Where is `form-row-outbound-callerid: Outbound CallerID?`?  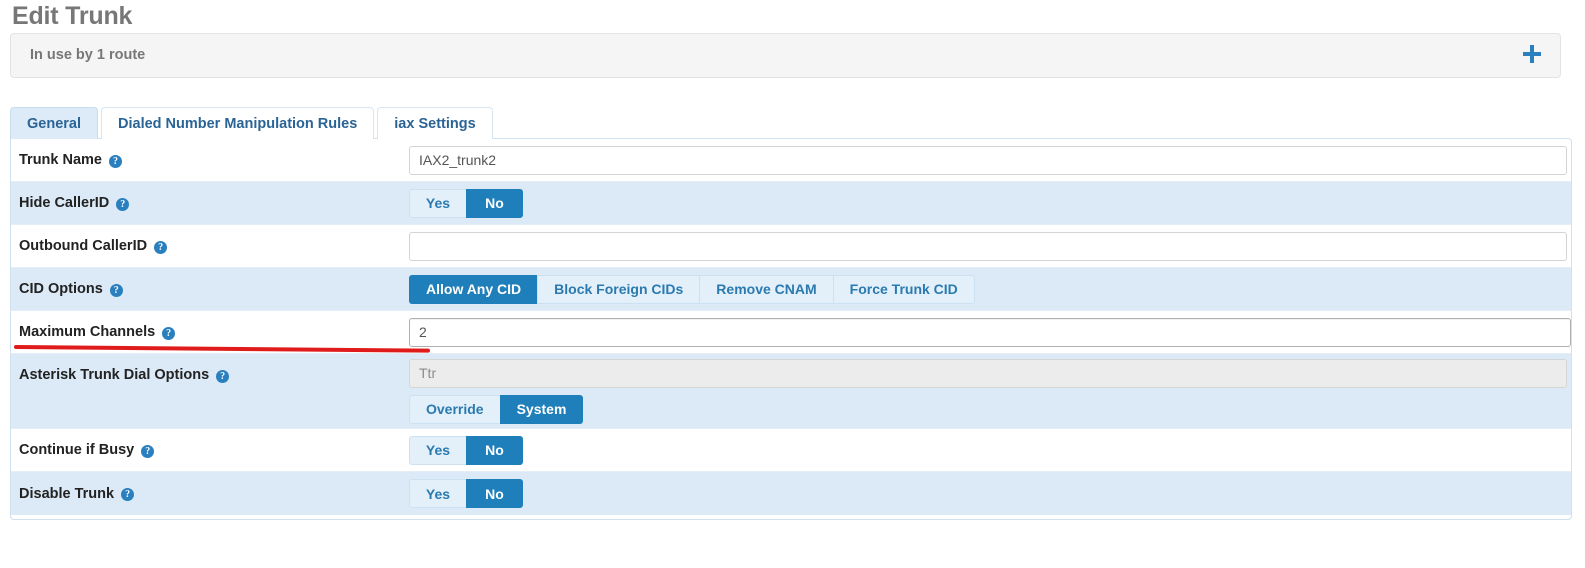 form-row-outbound-callerid: Outbound CallerID? is located at coordinates (791, 246).